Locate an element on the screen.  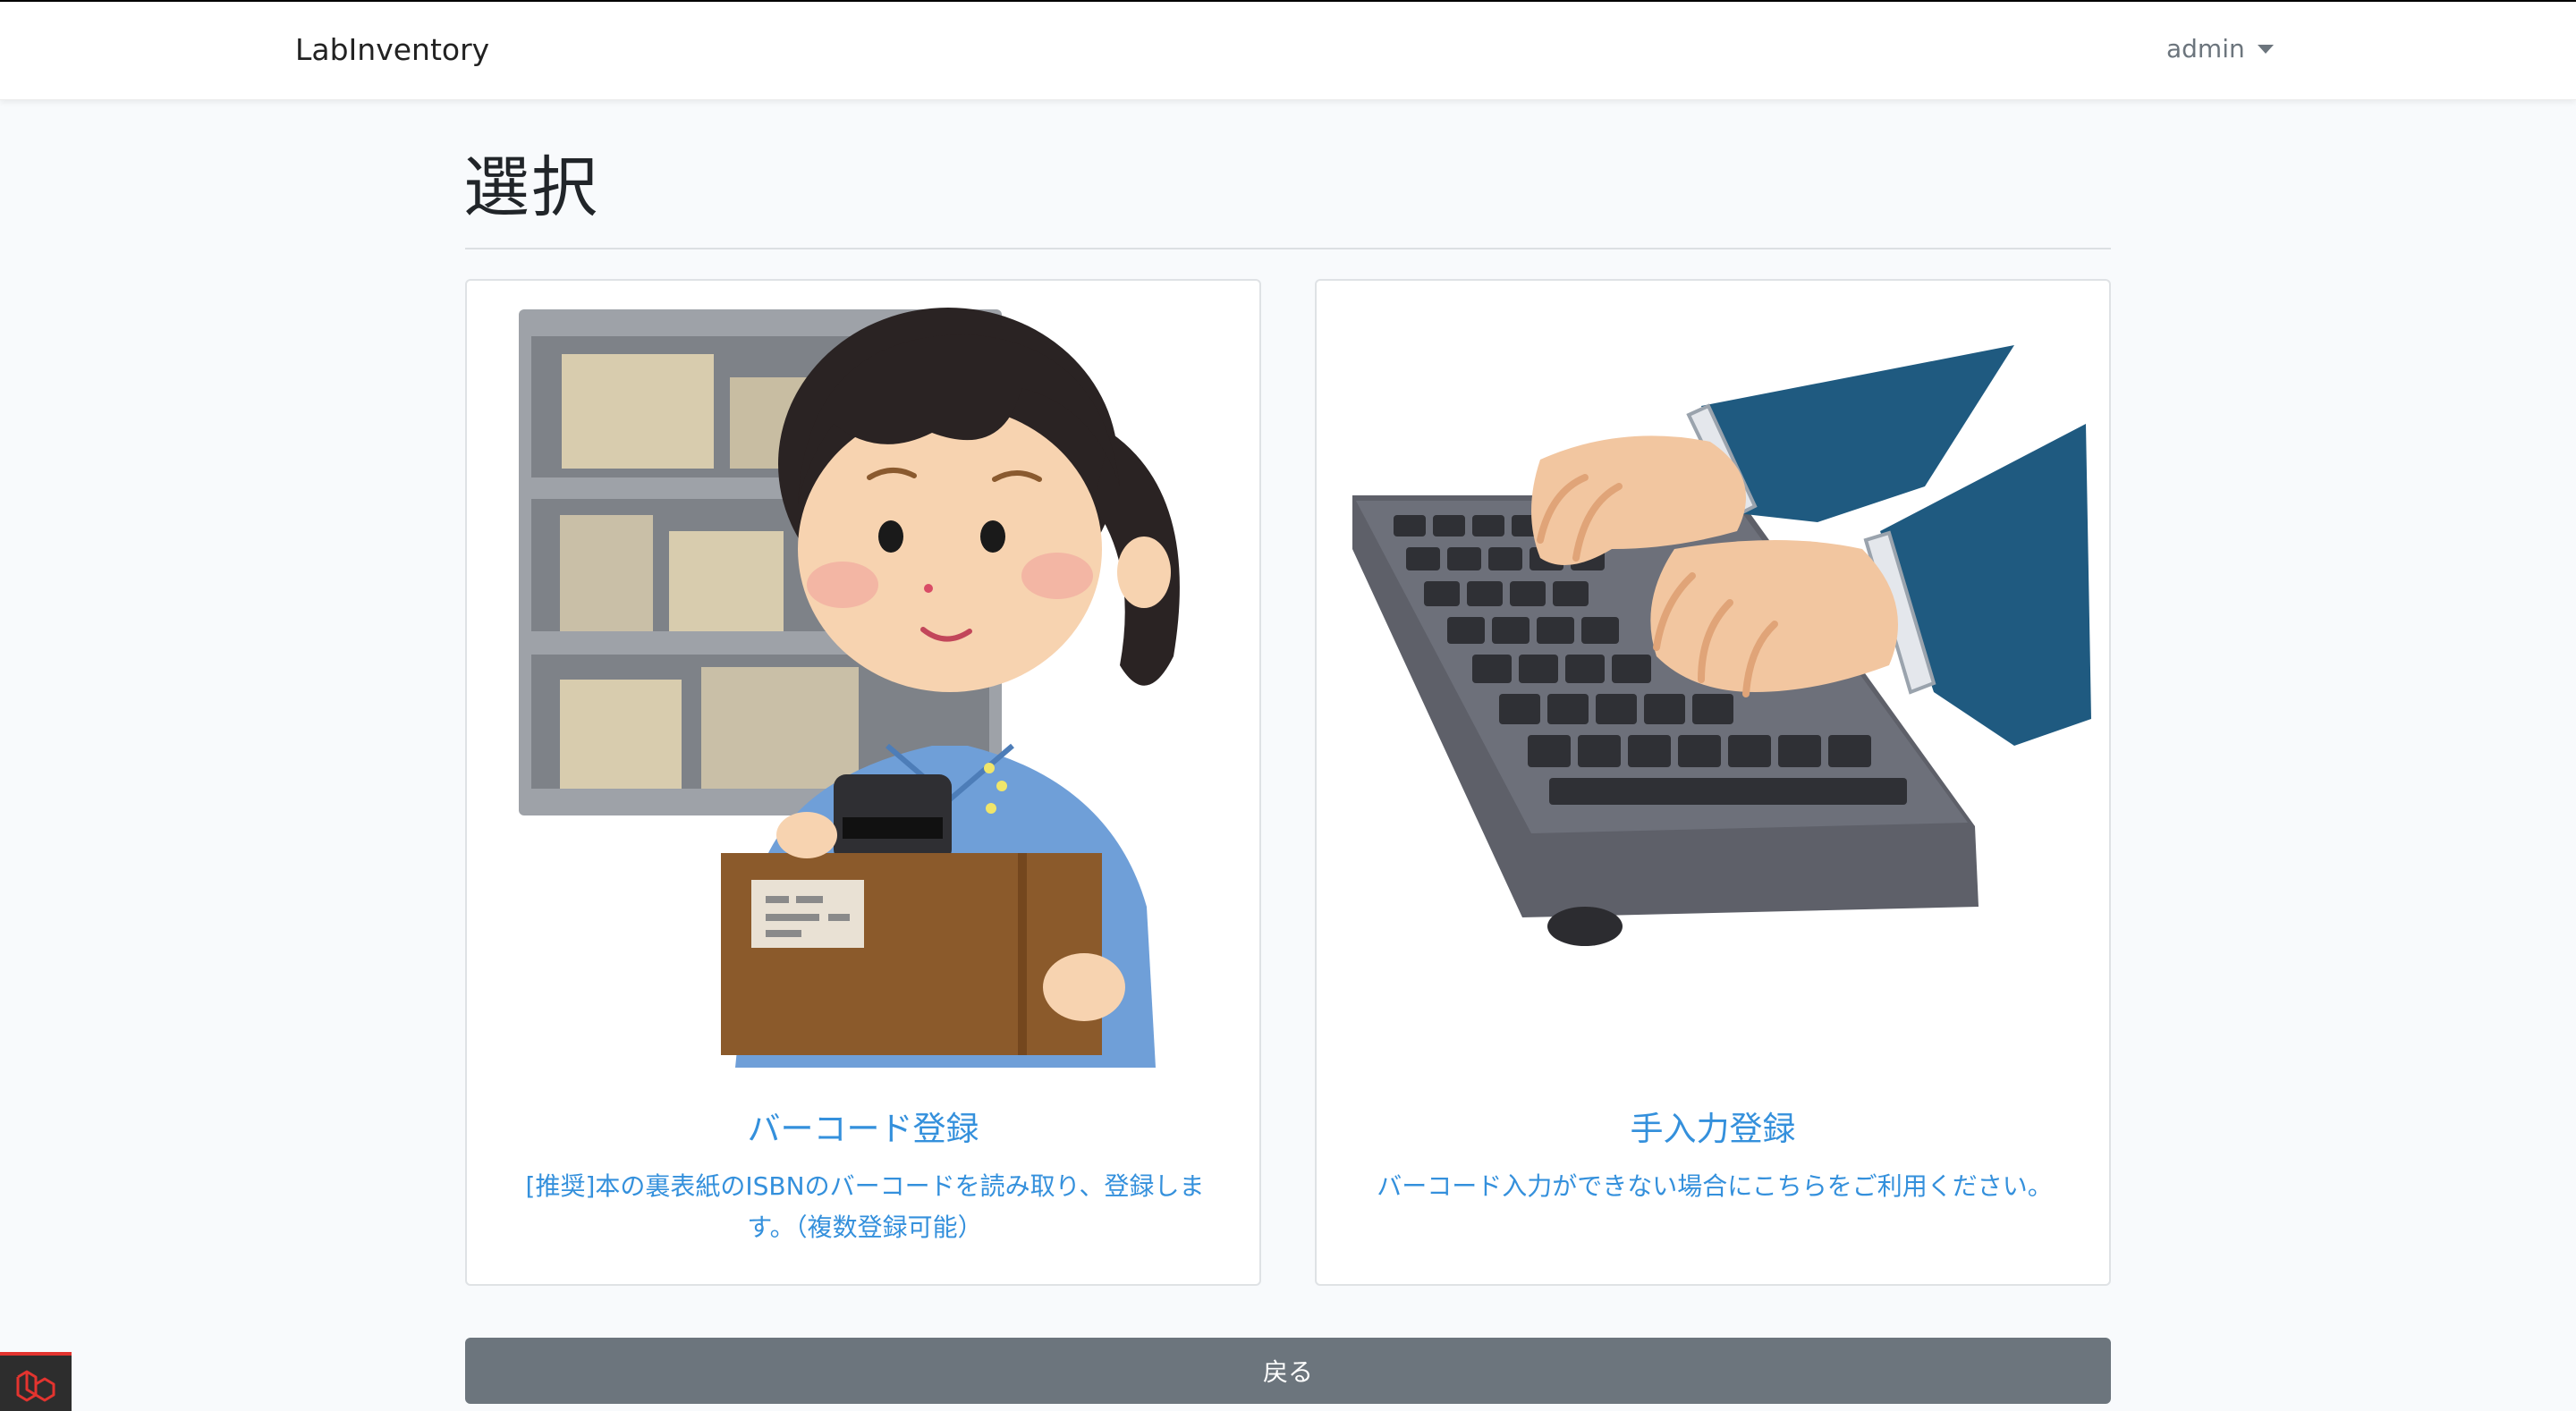
card-title: バーコード登録 is located at coordinates (863, 1126).